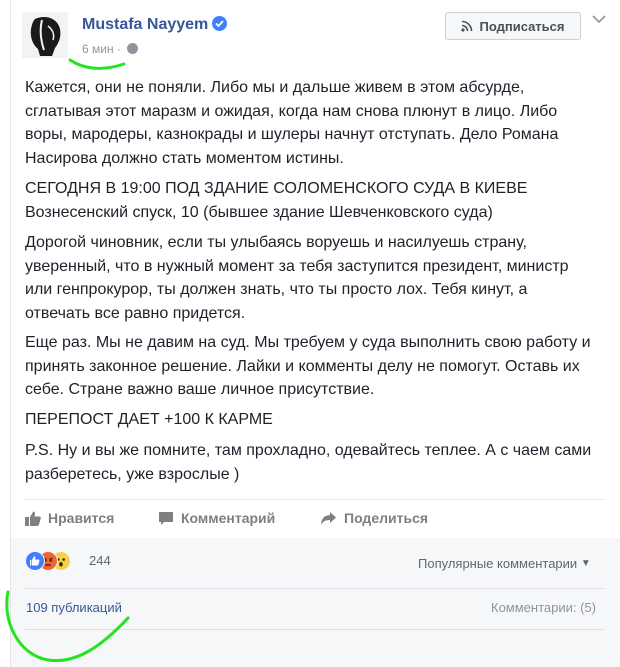  What do you see at coordinates (599, 19) in the screenshot?
I see `chevron-down-icon` at bounding box center [599, 19].